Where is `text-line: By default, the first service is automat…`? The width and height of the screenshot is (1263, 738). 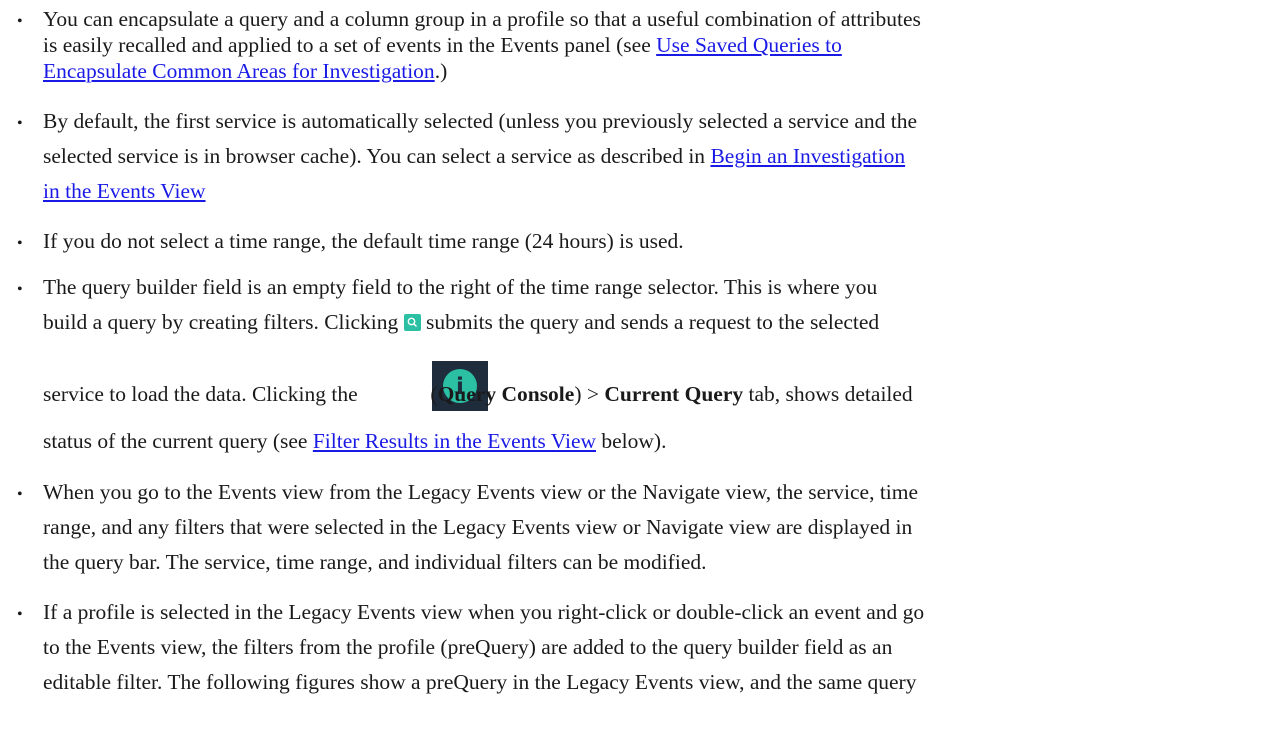
text-line: By default, the first service is automat… is located at coordinates (480, 121).